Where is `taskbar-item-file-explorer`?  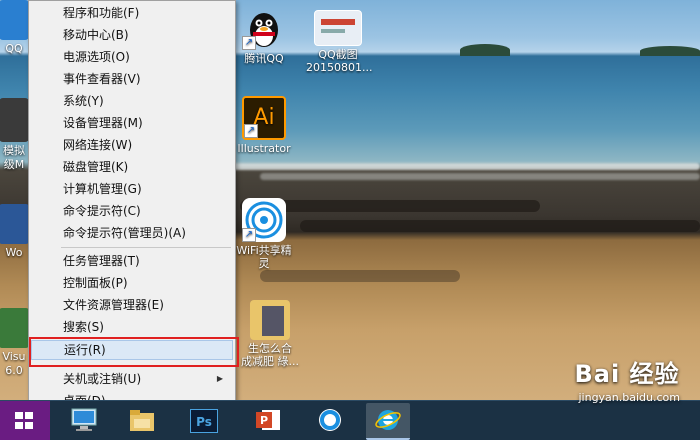 taskbar-item-file-explorer is located at coordinates (142, 420).